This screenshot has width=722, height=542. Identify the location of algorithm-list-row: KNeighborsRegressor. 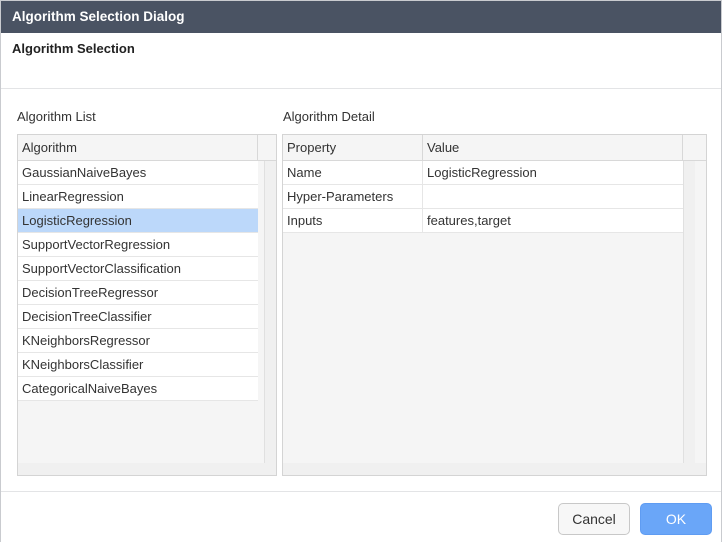
(138, 341).